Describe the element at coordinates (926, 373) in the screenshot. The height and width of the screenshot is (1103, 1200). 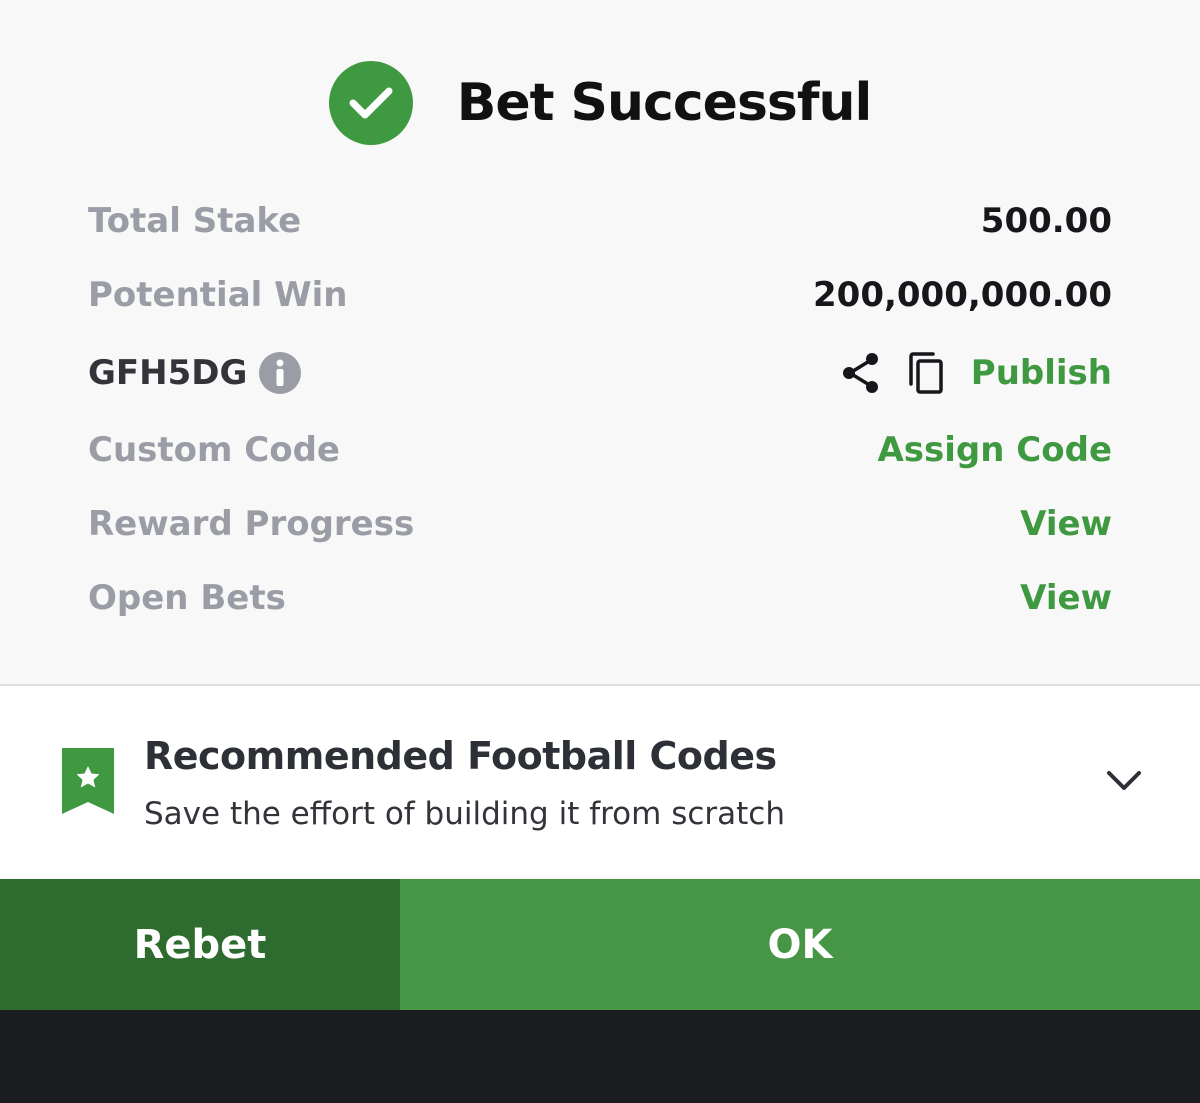
I see `copy-icon` at that location.